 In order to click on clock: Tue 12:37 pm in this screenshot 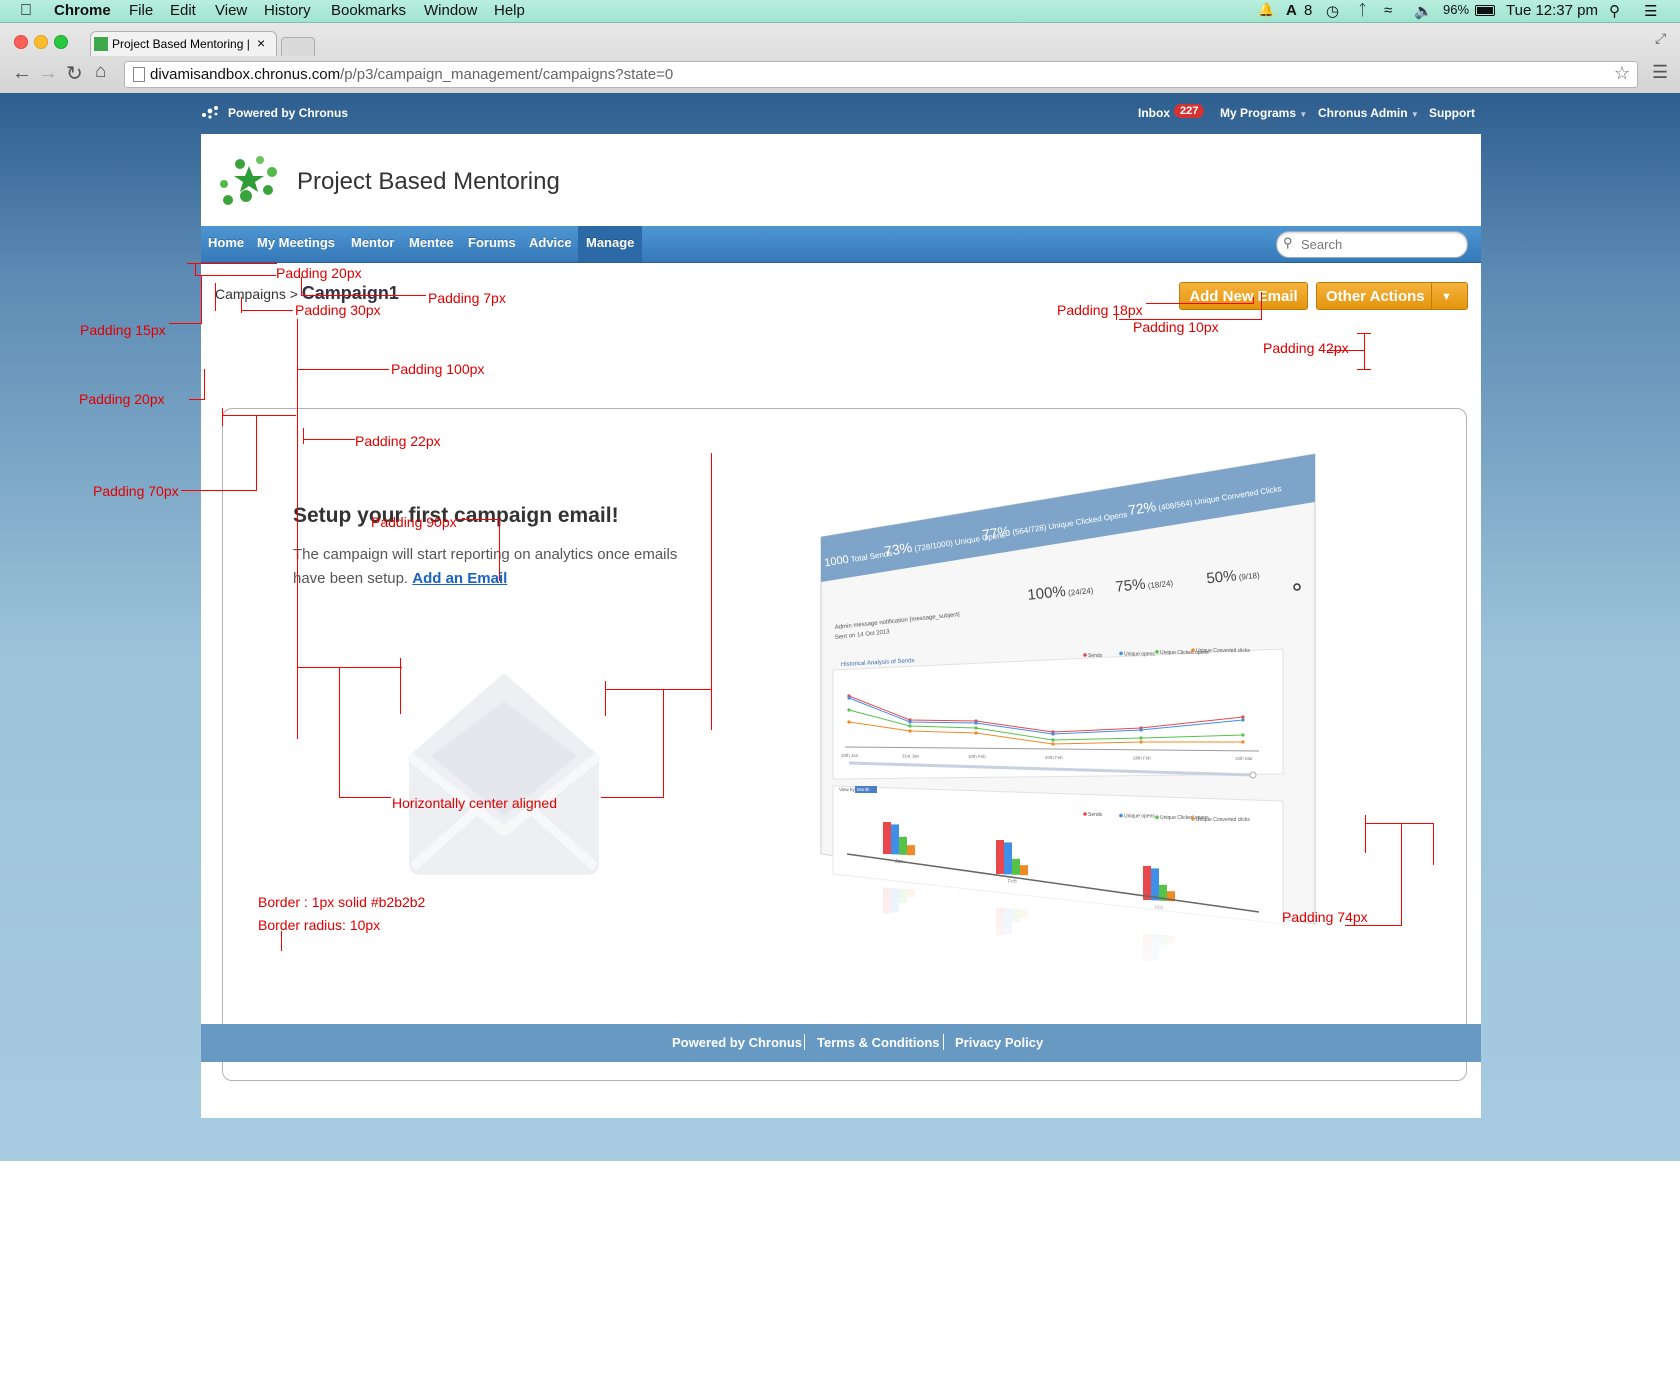, I will do `click(1552, 10)`.